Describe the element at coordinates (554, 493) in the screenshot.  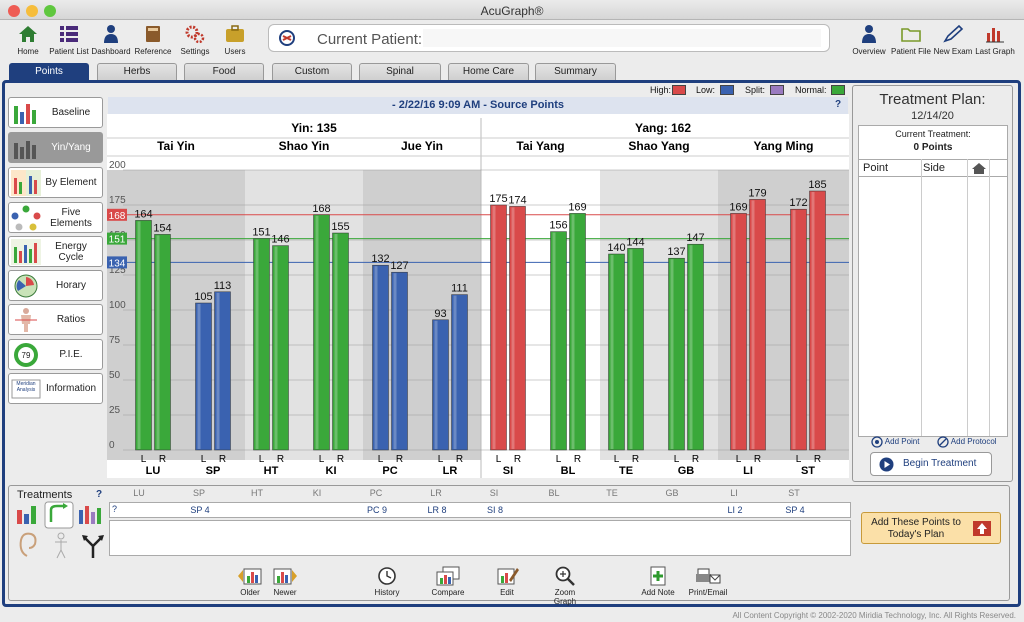
I see `treatments-col-bl: BL` at that location.